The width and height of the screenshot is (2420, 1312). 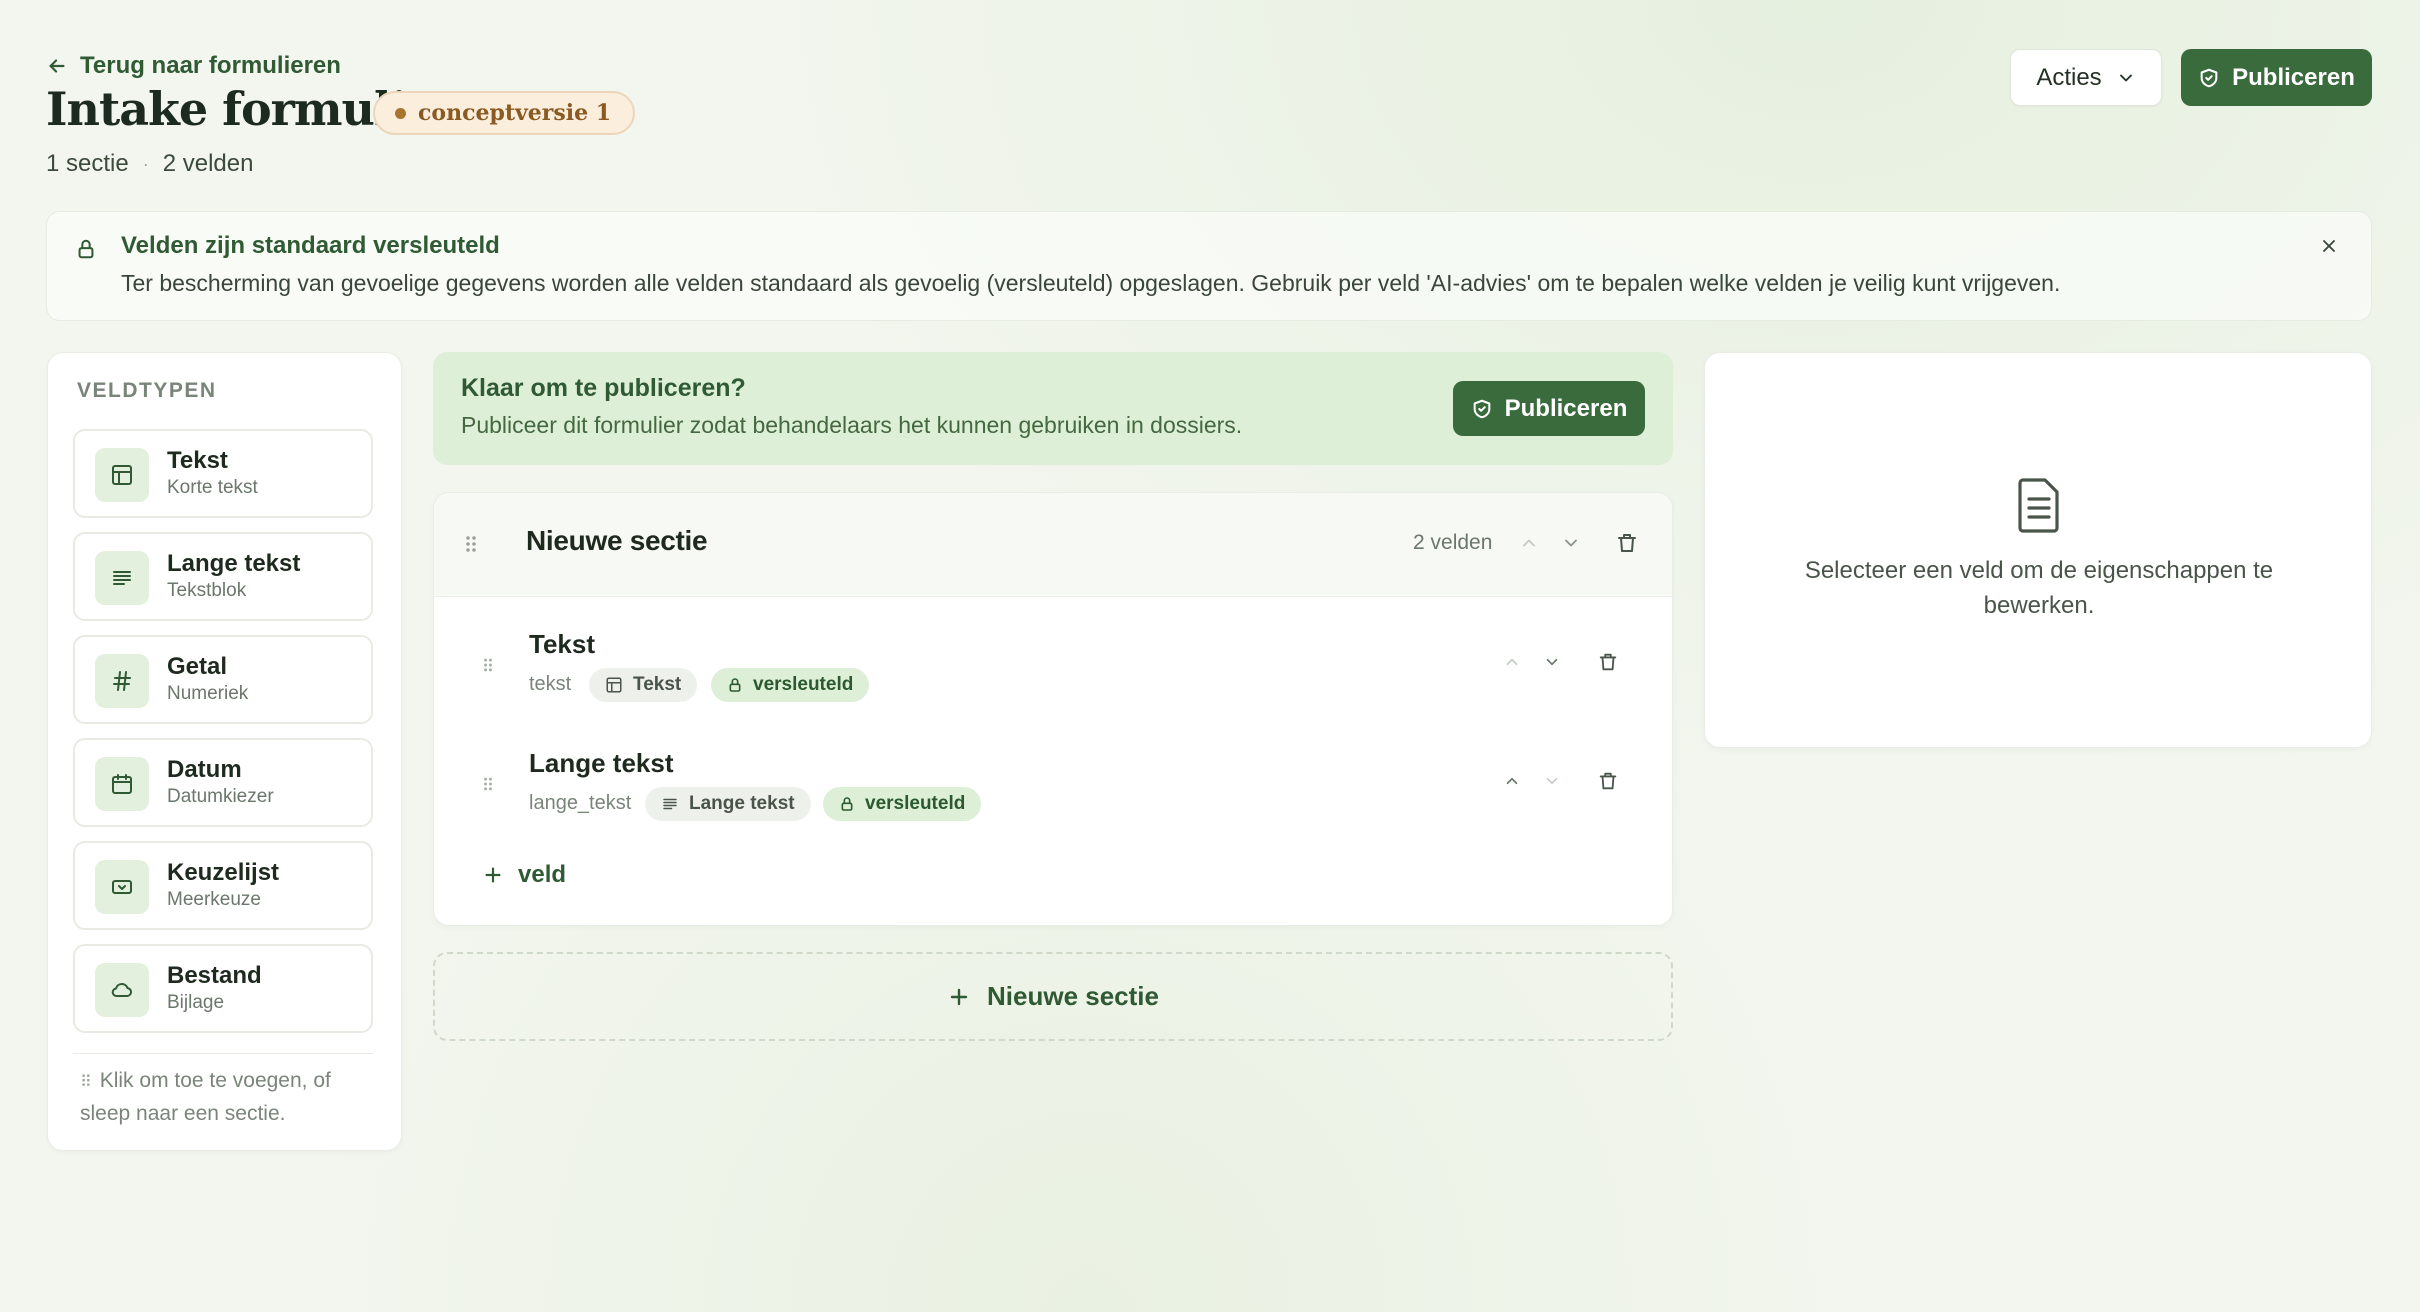 I want to click on field-type-name: Keuzelijst, so click(x=223, y=872).